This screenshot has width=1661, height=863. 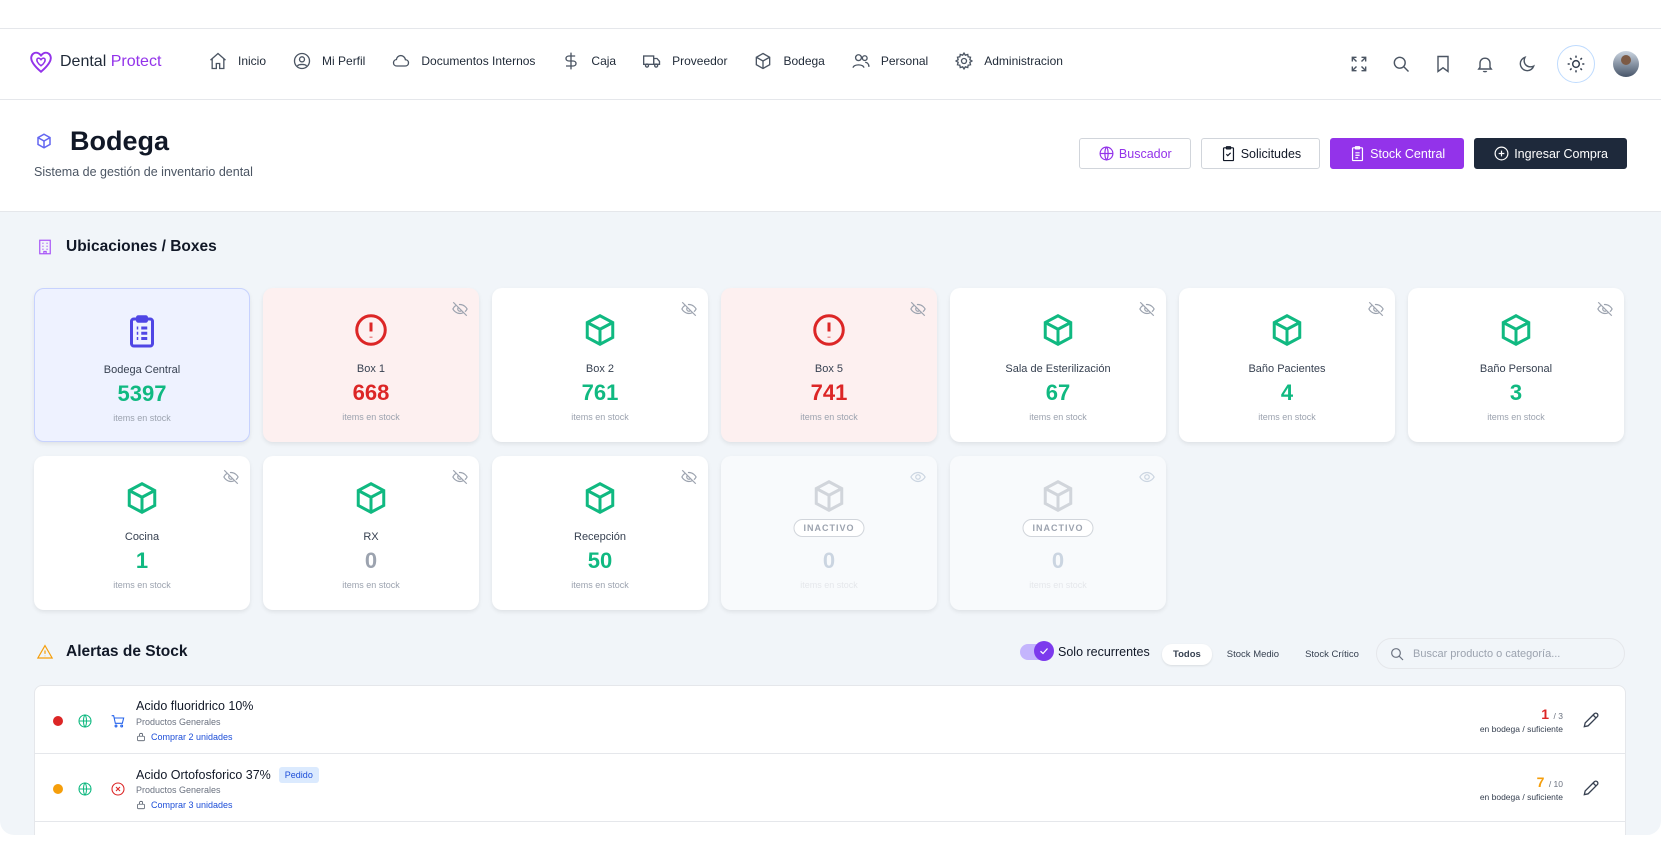 I want to click on fullscreen-button, so click(x=1359, y=64).